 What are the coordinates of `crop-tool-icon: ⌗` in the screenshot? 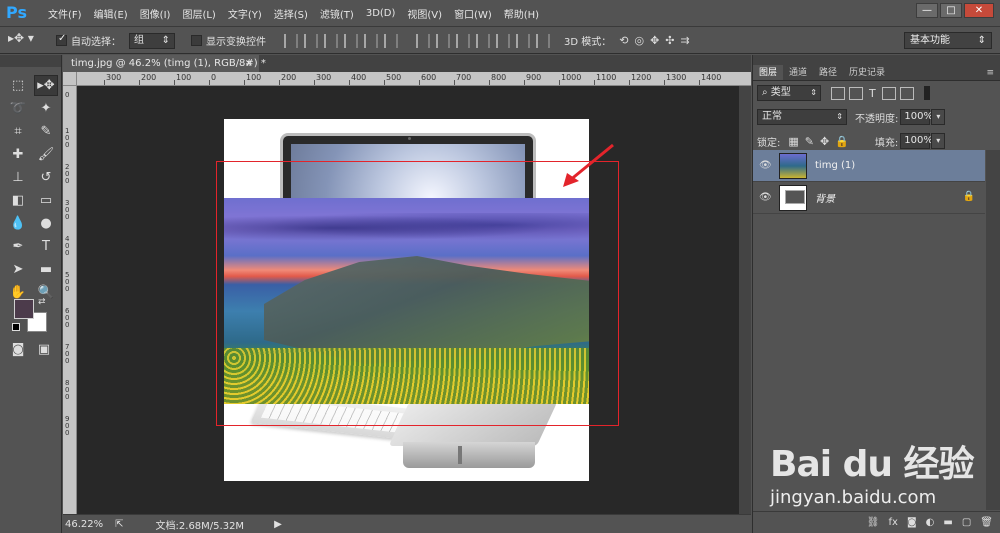 It's located at (18, 131).